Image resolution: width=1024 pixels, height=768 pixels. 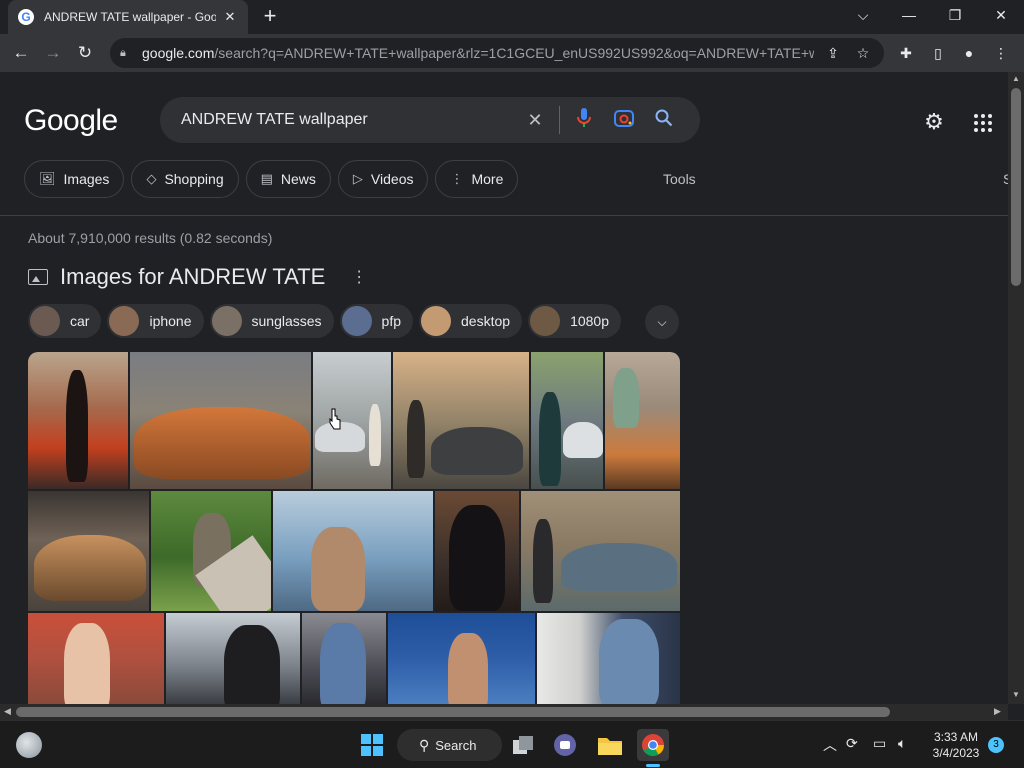 I want to click on search-box: ANDREW TATE wallpaper ✕, so click(x=430, y=120).